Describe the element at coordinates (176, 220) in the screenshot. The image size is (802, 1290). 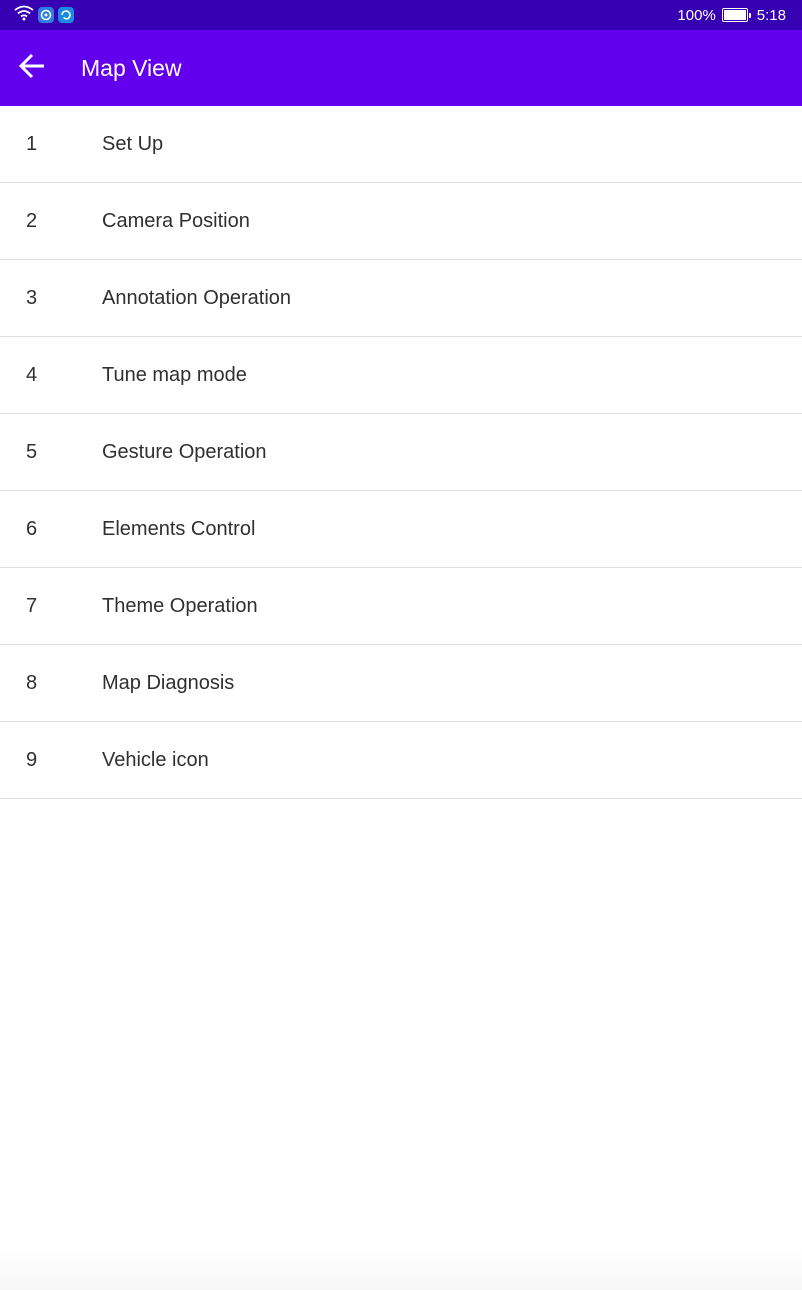
I see `item-label: Camera Position` at that location.